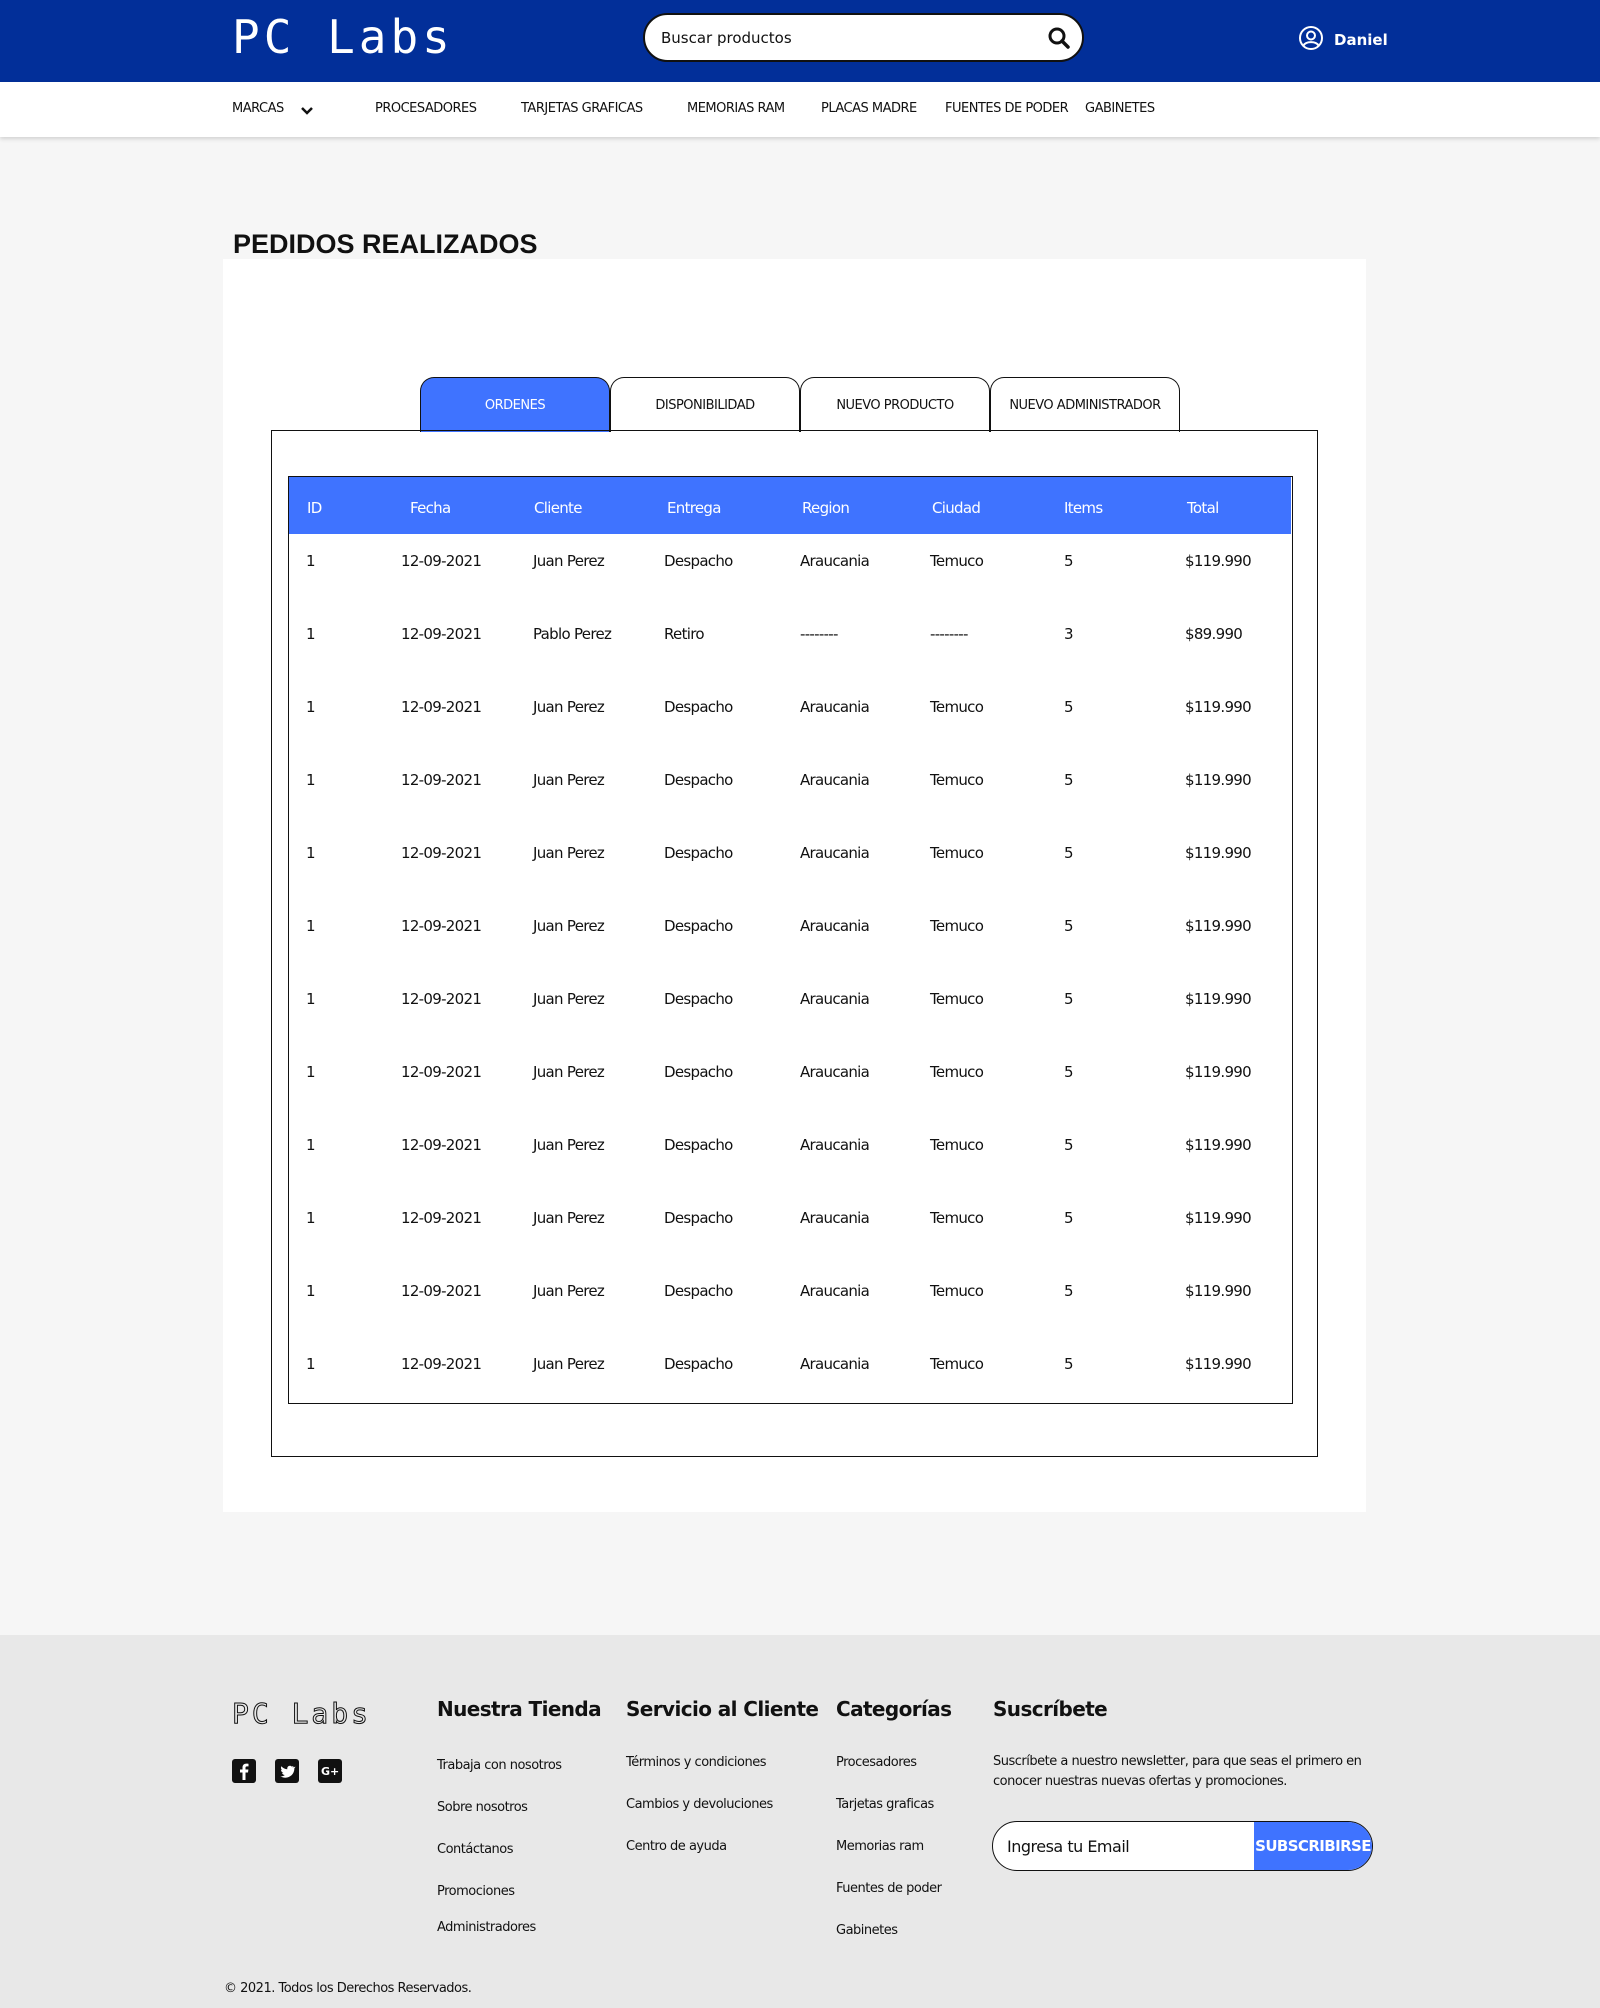  Describe the element at coordinates (676, 1846) in the screenshot. I see `footer-link-centro-ayuda: Centro de ayuda` at that location.